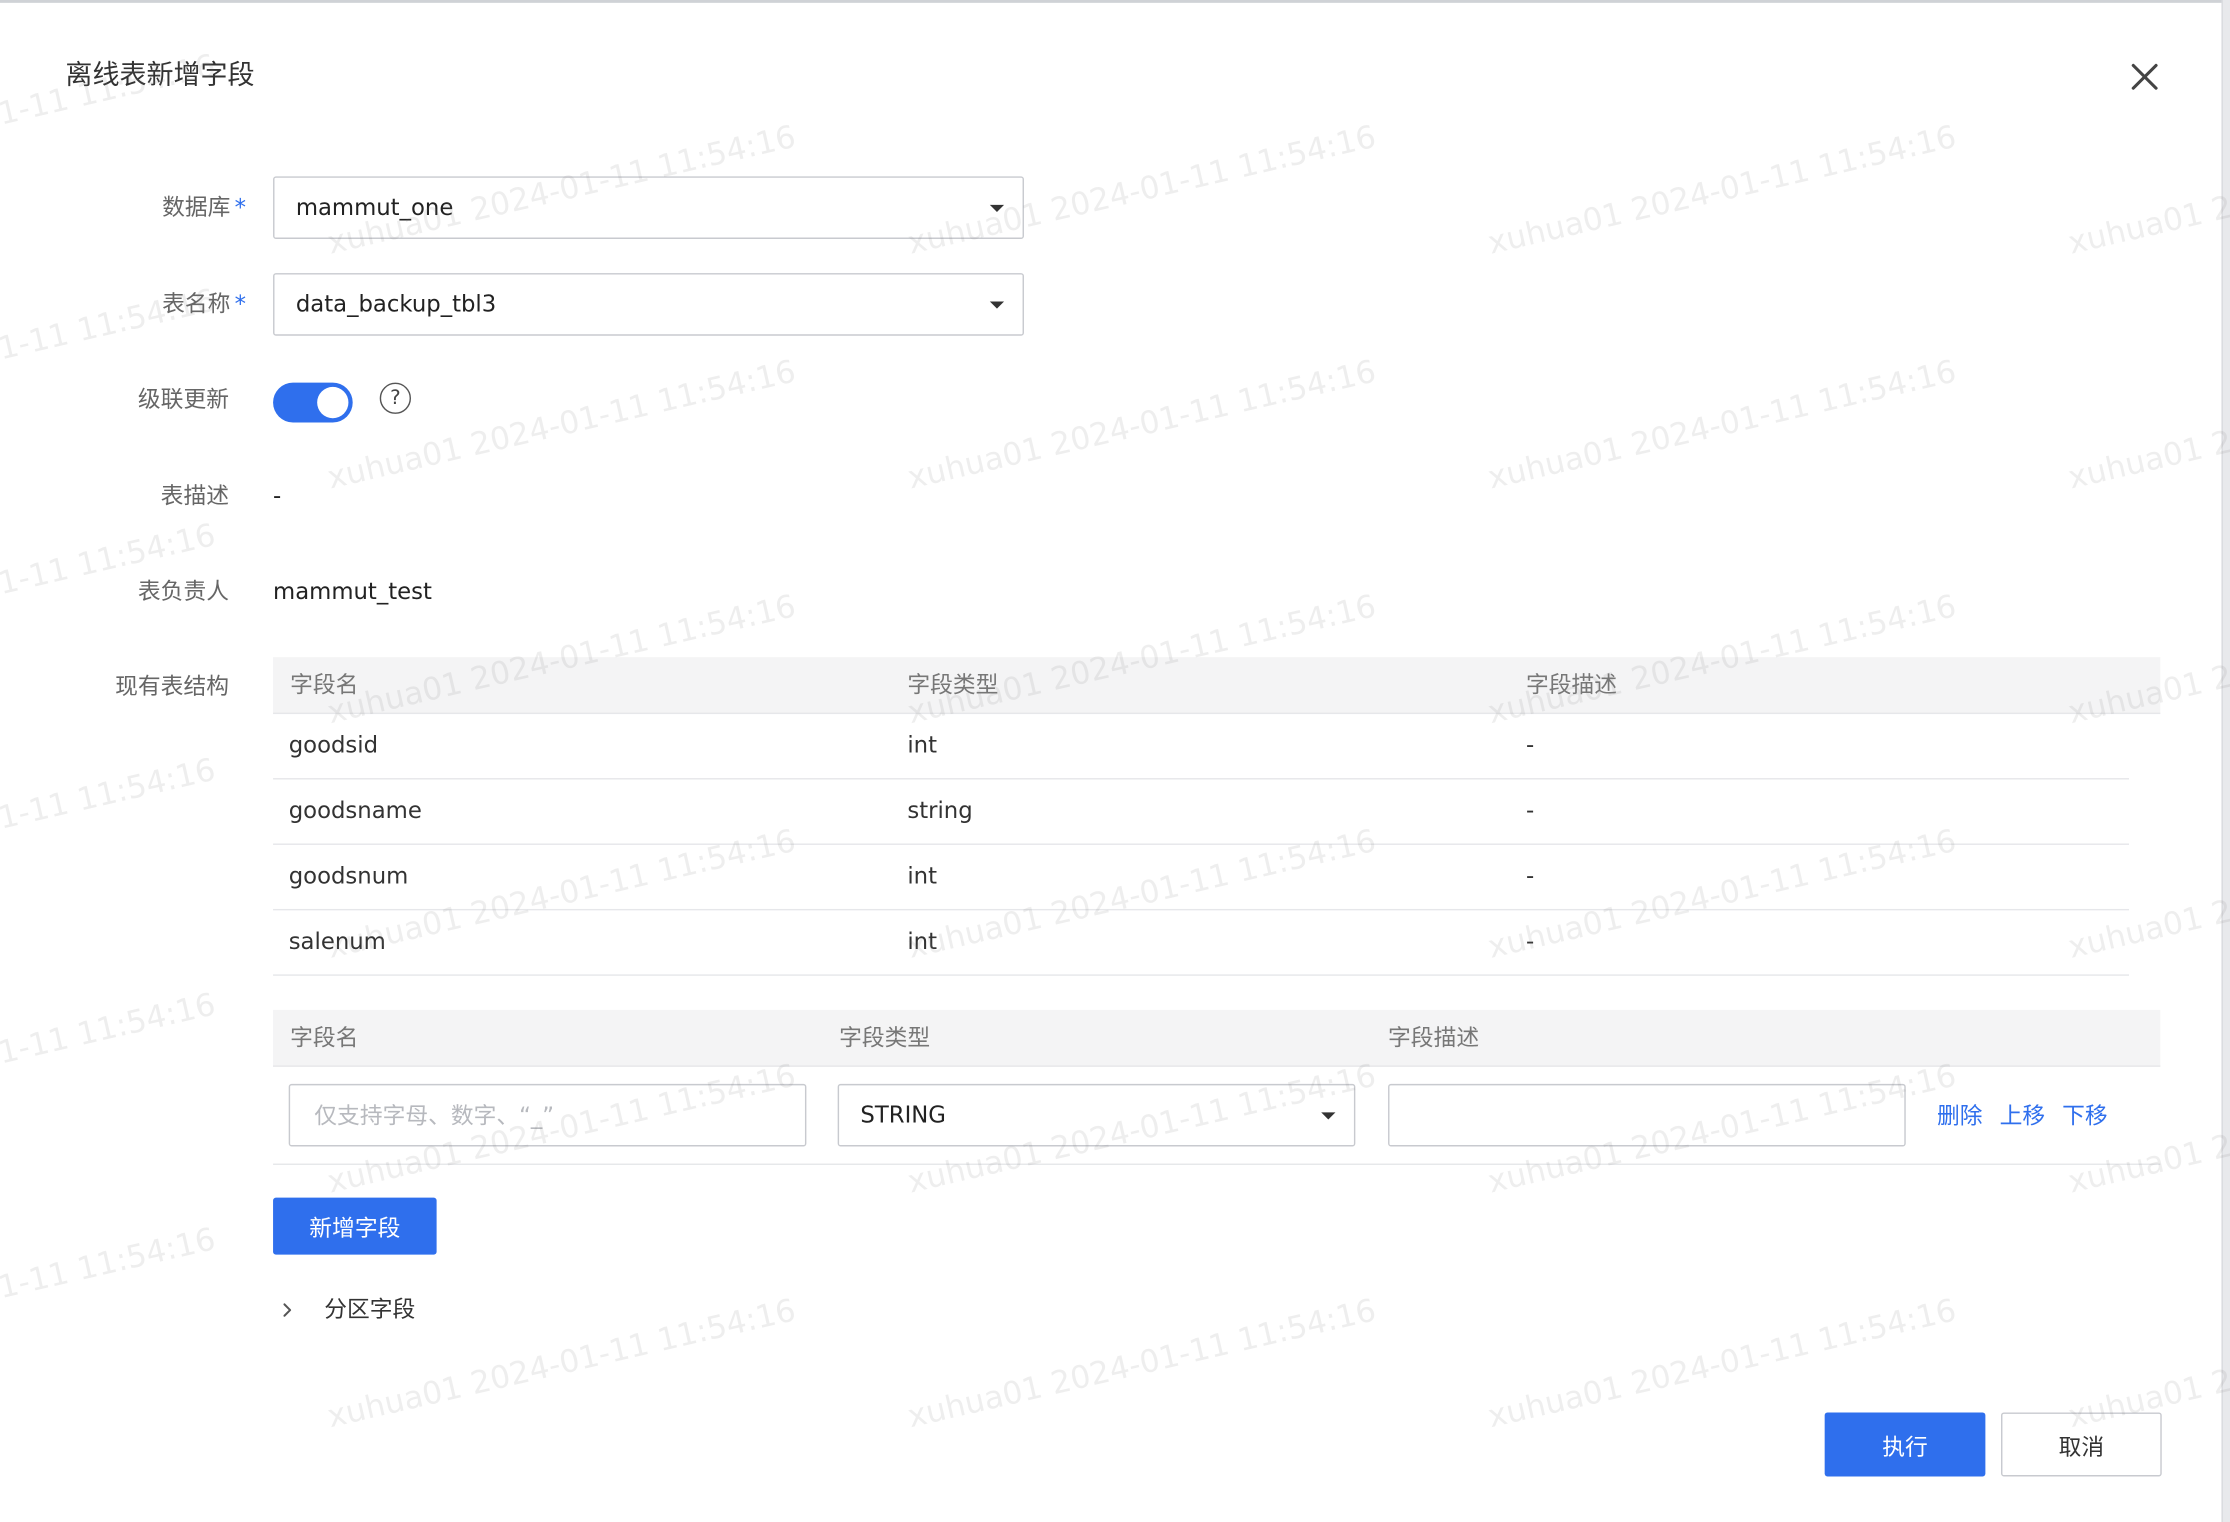 Image resolution: width=2230 pixels, height=1522 pixels. I want to click on close-icon, so click(2145, 77).